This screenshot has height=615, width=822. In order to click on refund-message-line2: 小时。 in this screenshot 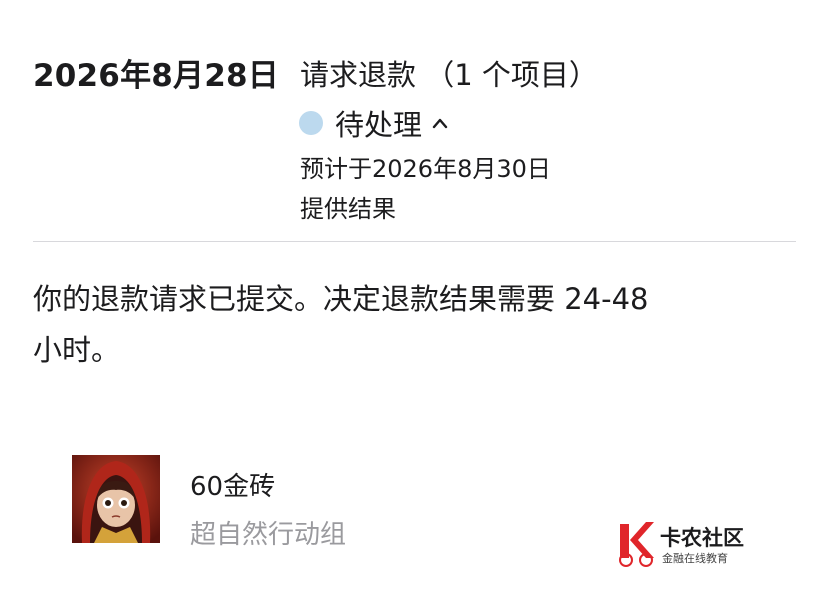, I will do `click(77, 350)`.